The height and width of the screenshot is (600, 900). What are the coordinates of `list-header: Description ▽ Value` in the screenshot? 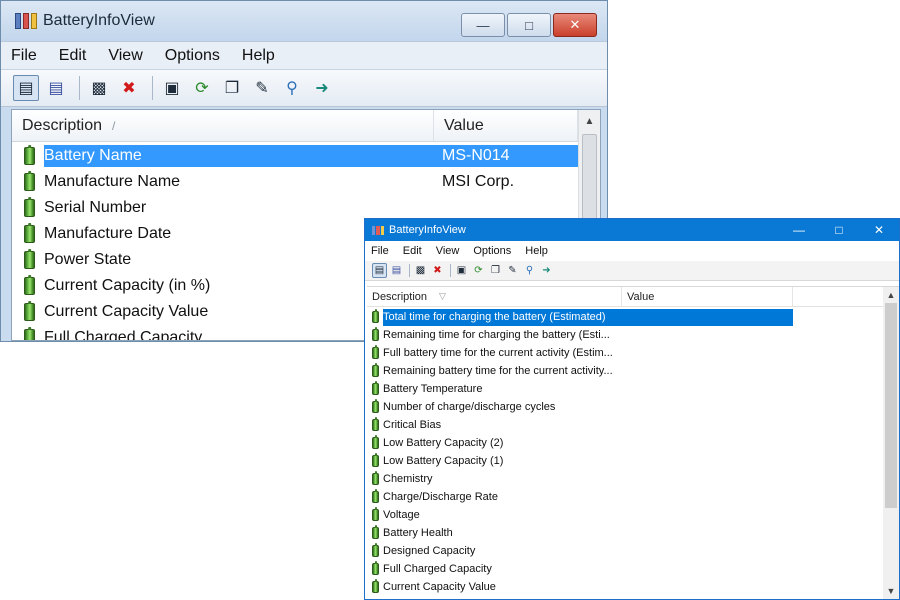 It's located at (633, 297).